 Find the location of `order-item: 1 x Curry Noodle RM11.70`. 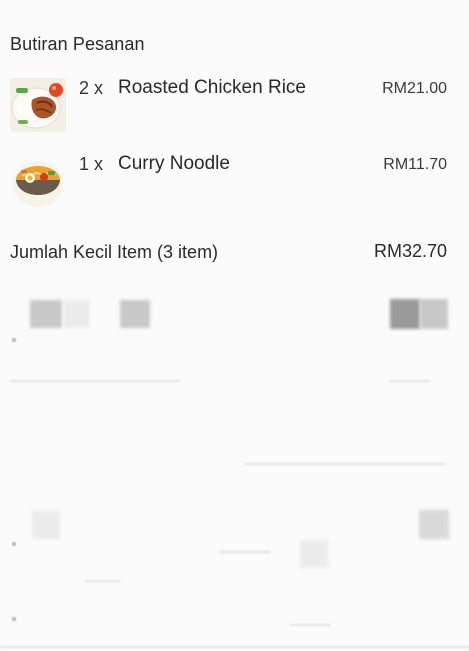

order-item: 1 x Curry Noodle RM11.70 is located at coordinates (234, 182).